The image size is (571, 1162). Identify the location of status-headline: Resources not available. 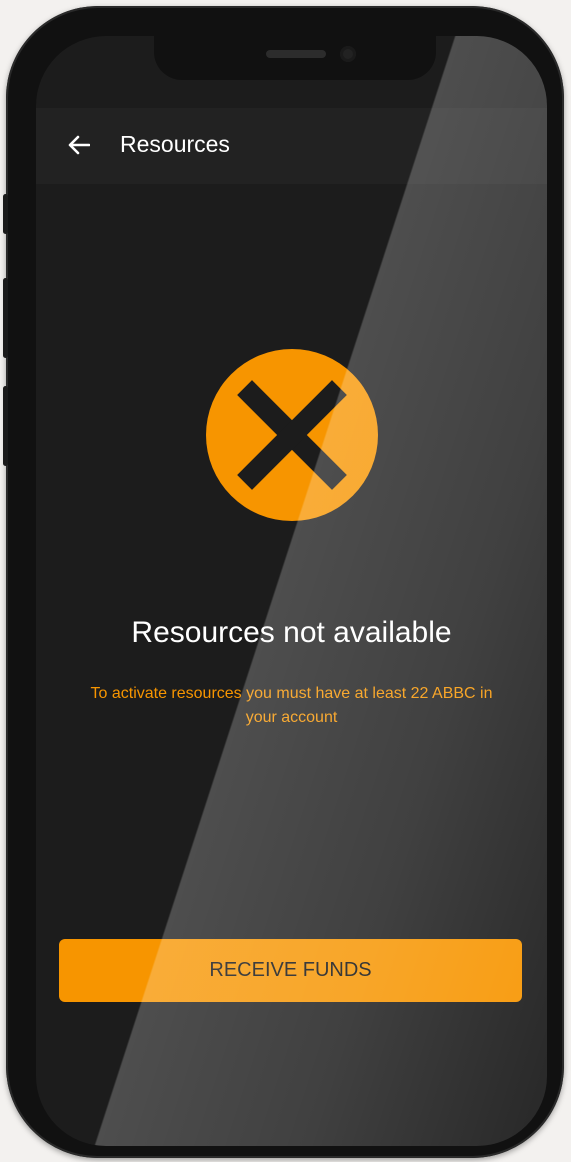
(291, 632).